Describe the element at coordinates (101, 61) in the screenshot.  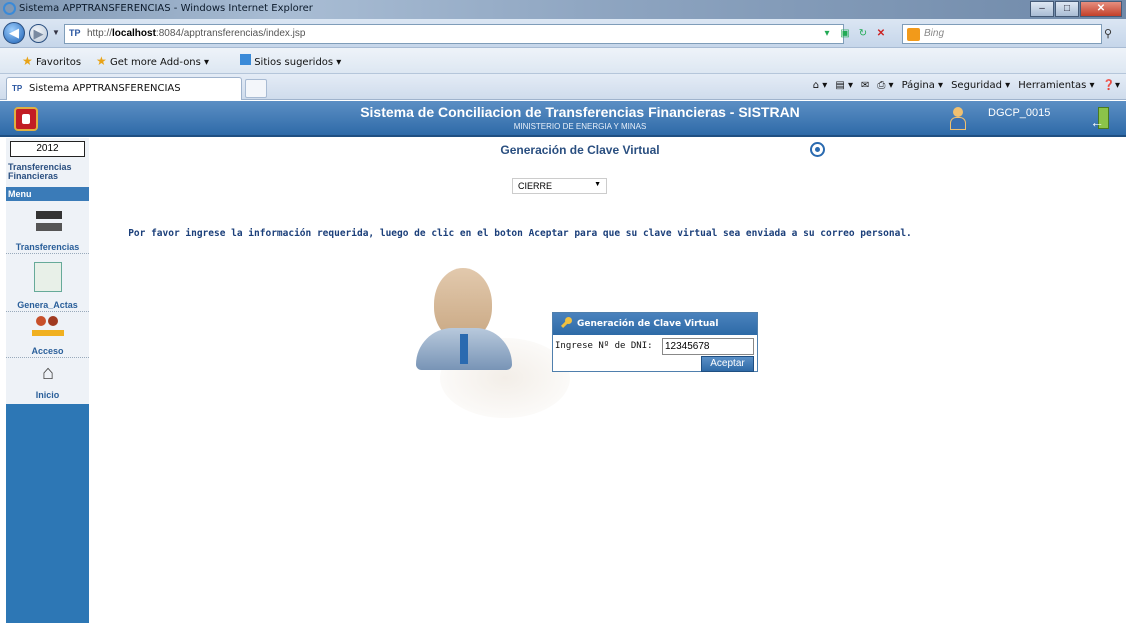
I see `add-favorite-icon: ★` at that location.